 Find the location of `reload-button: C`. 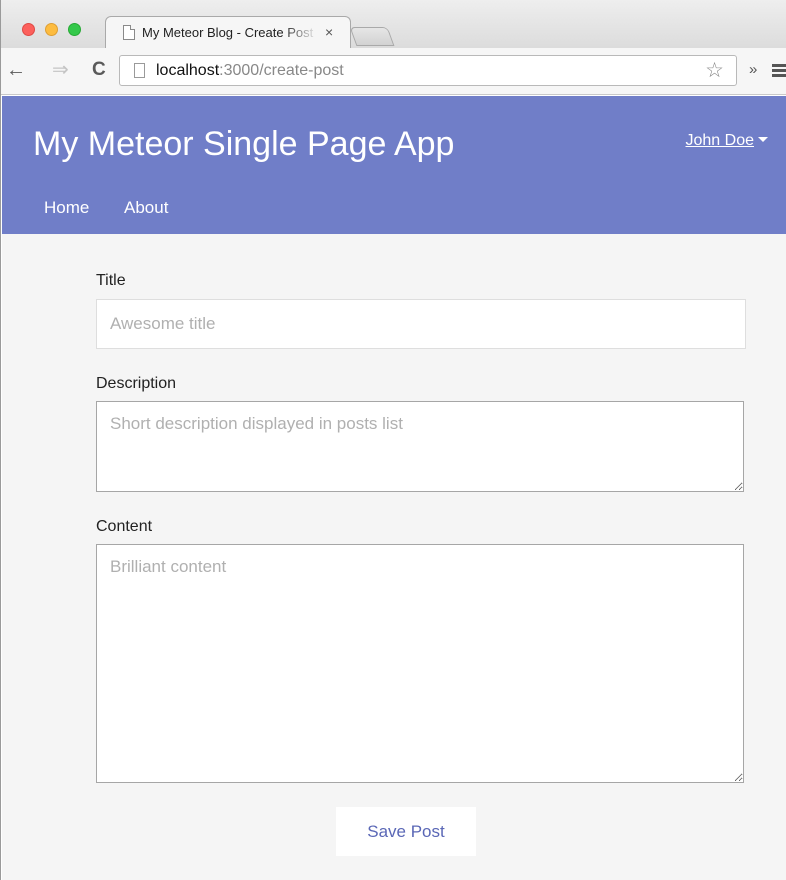

reload-button: C is located at coordinates (99, 70).